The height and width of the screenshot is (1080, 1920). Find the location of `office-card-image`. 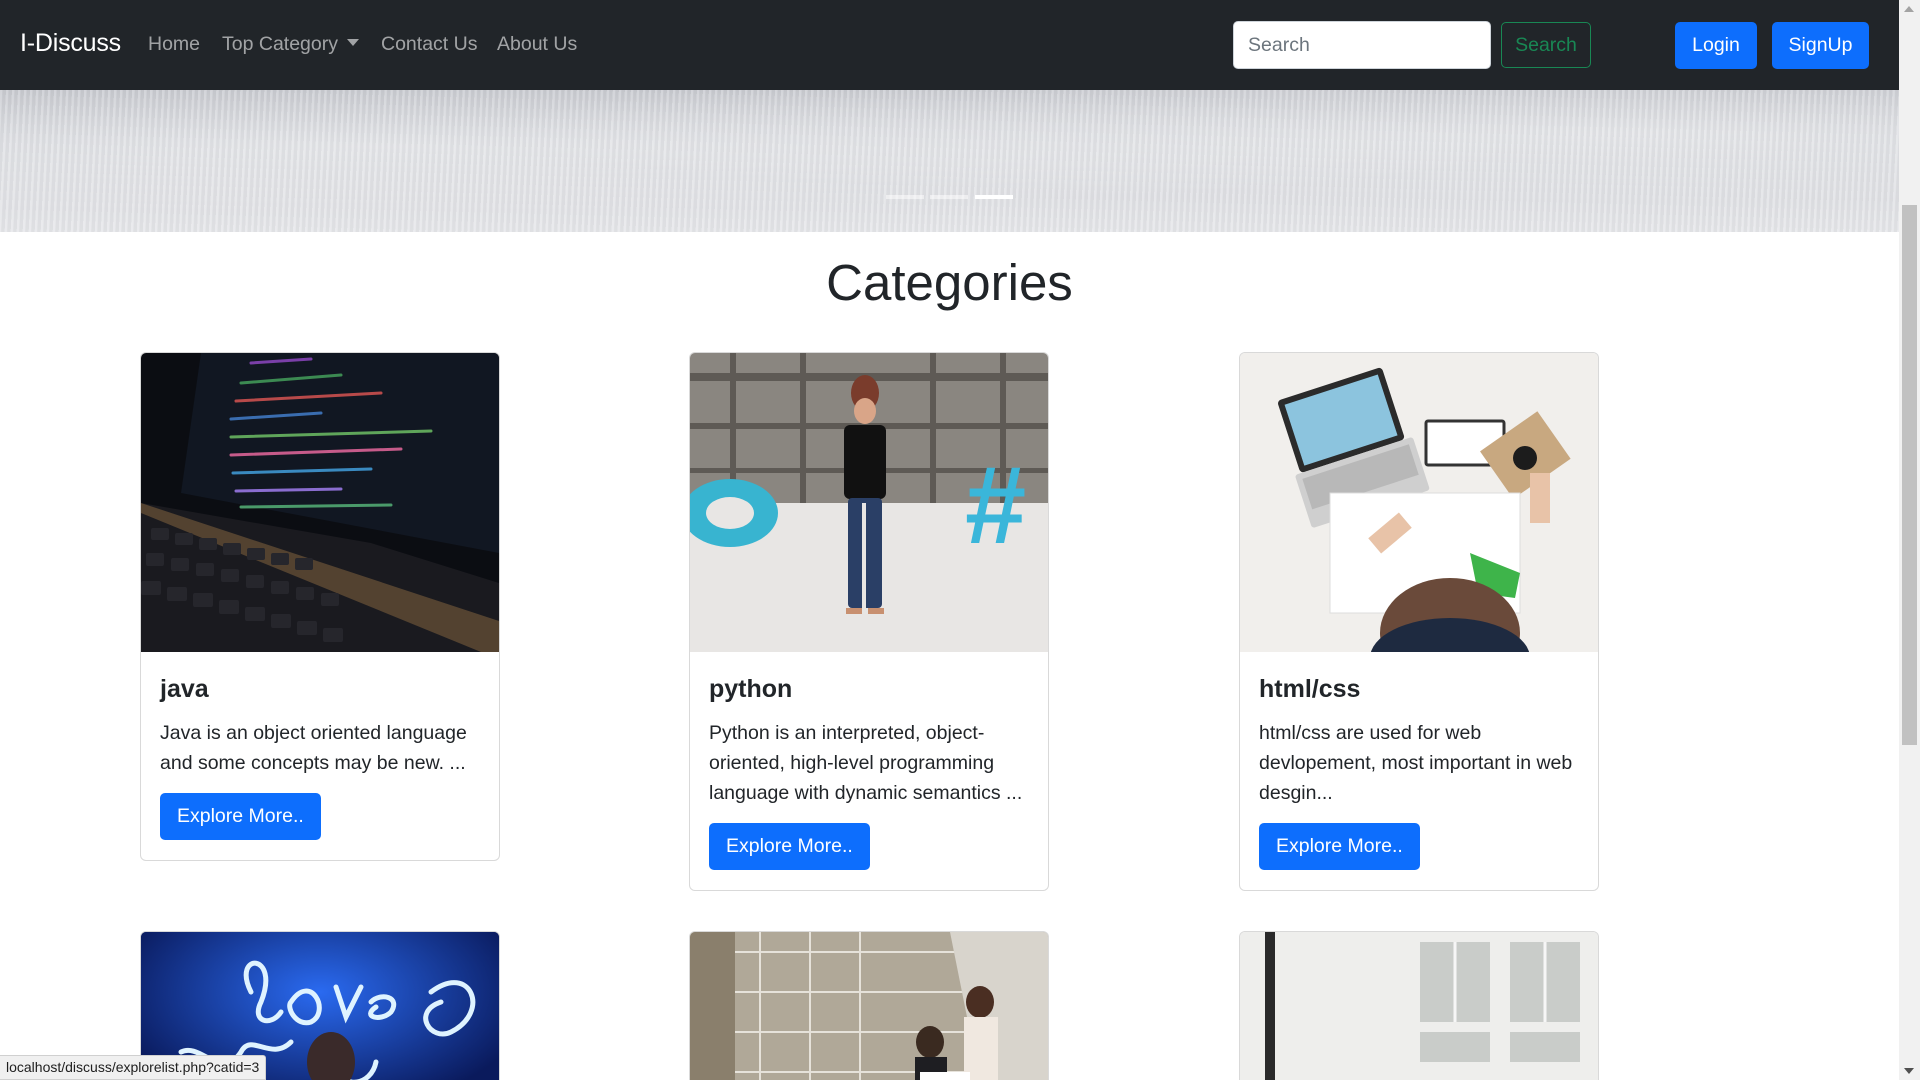

office-card-image is located at coordinates (869, 1006).